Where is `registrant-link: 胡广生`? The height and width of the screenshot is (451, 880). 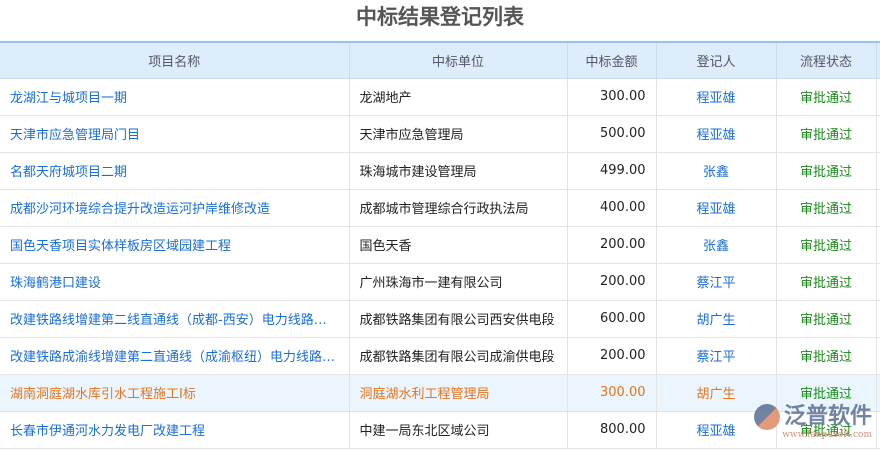 registrant-link: 胡广生 is located at coordinates (716, 319).